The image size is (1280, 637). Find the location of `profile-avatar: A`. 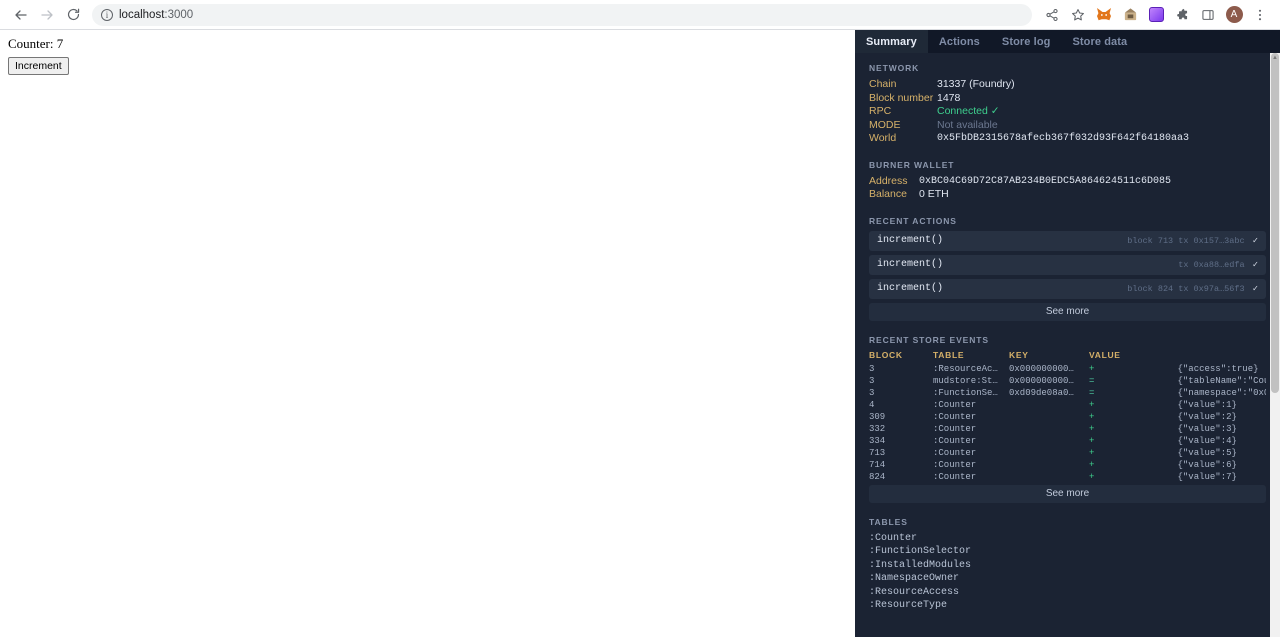

profile-avatar: A is located at coordinates (1234, 15).